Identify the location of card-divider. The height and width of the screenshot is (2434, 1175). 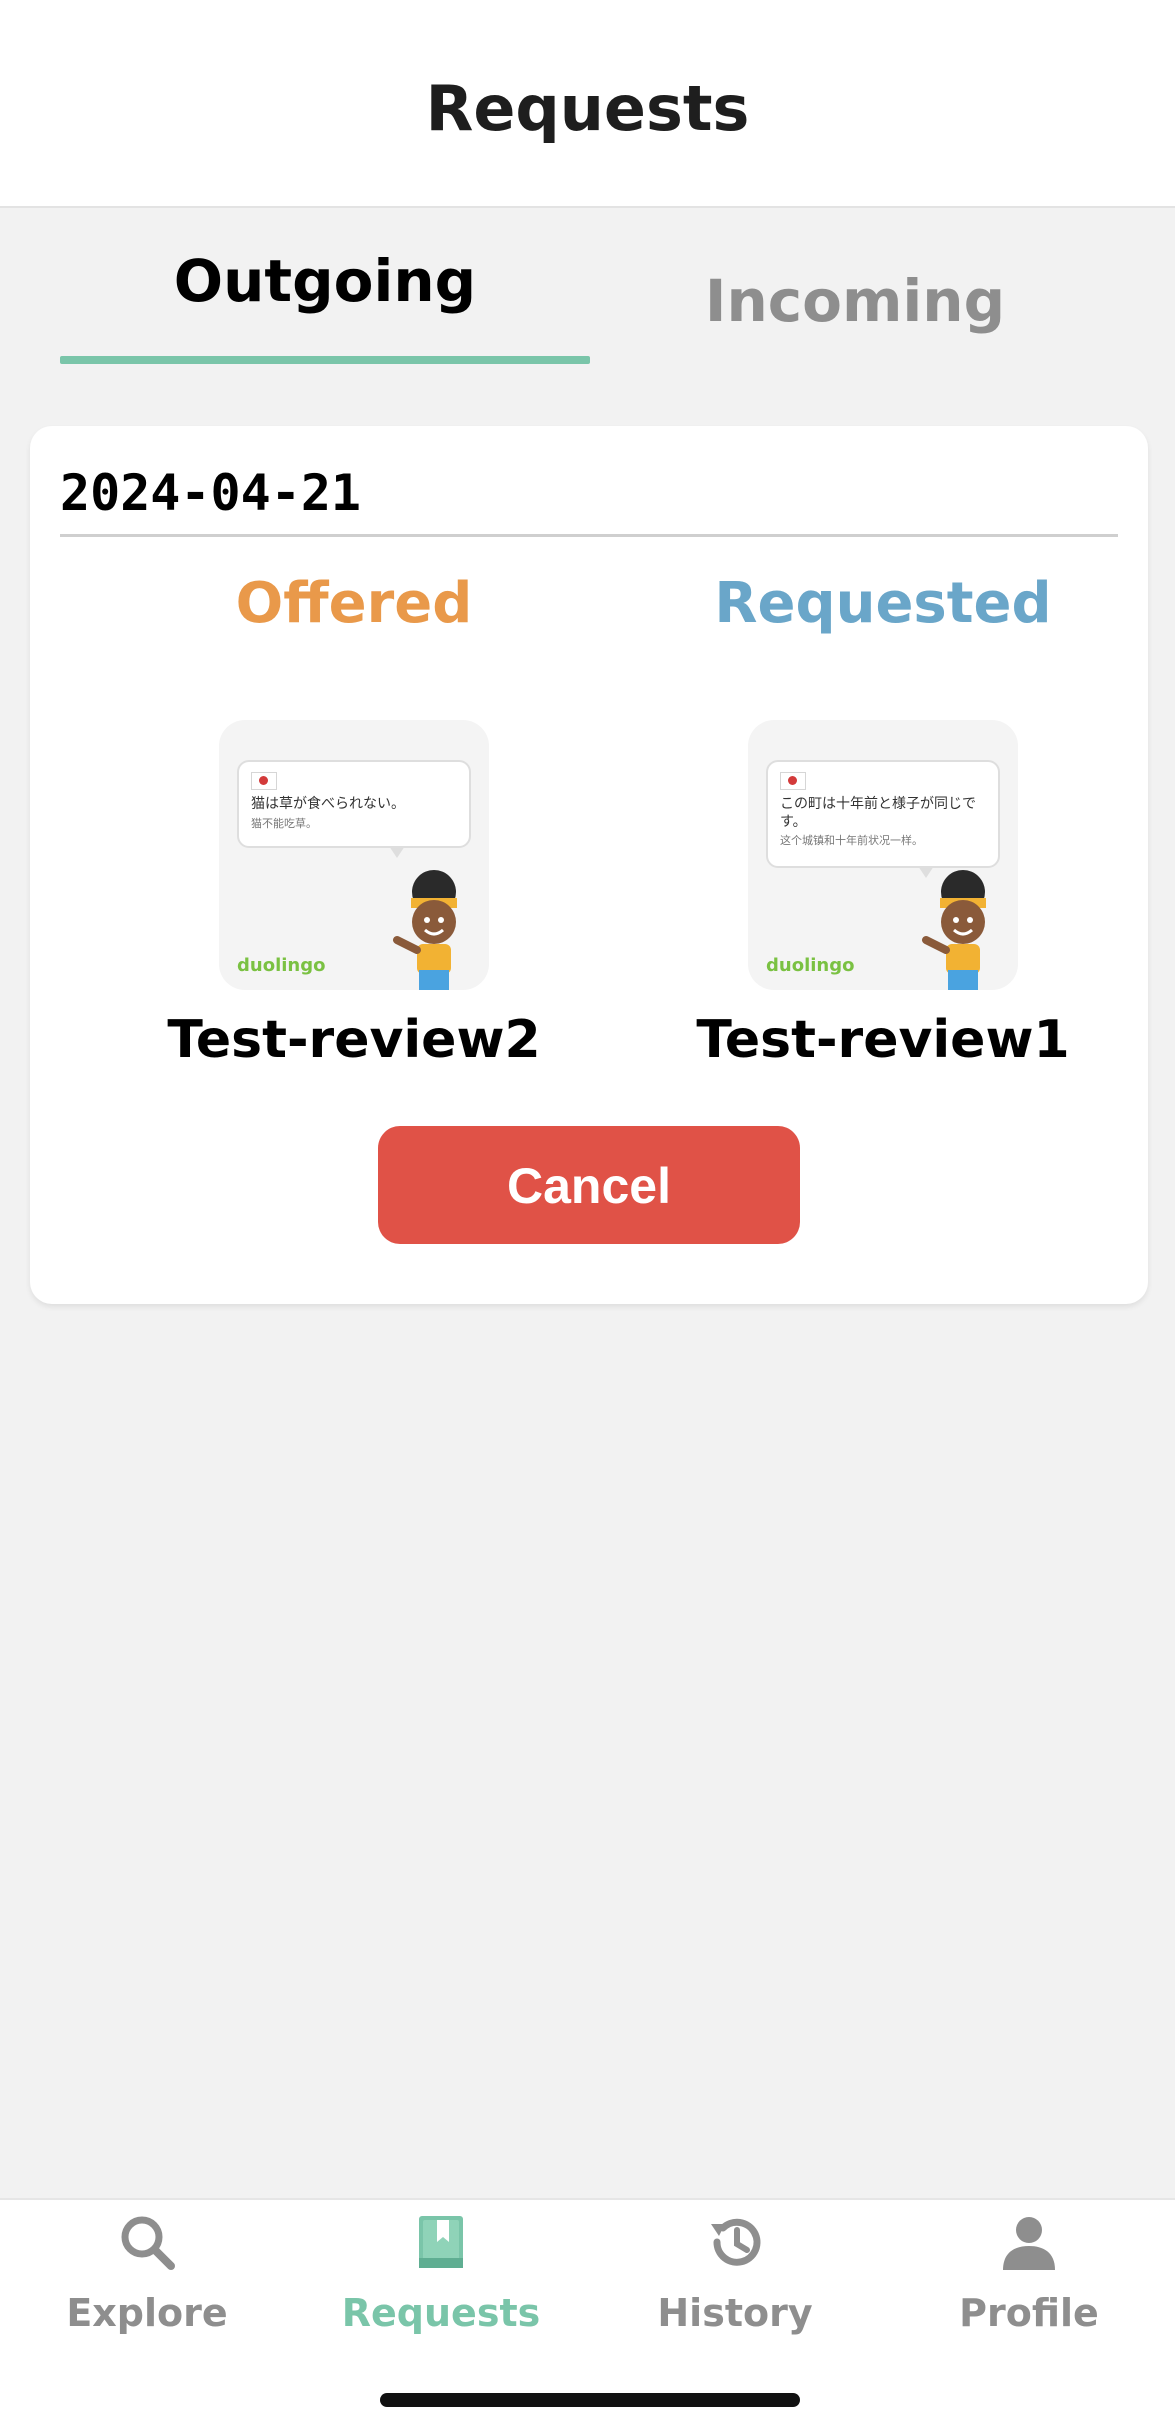
(589, 535).